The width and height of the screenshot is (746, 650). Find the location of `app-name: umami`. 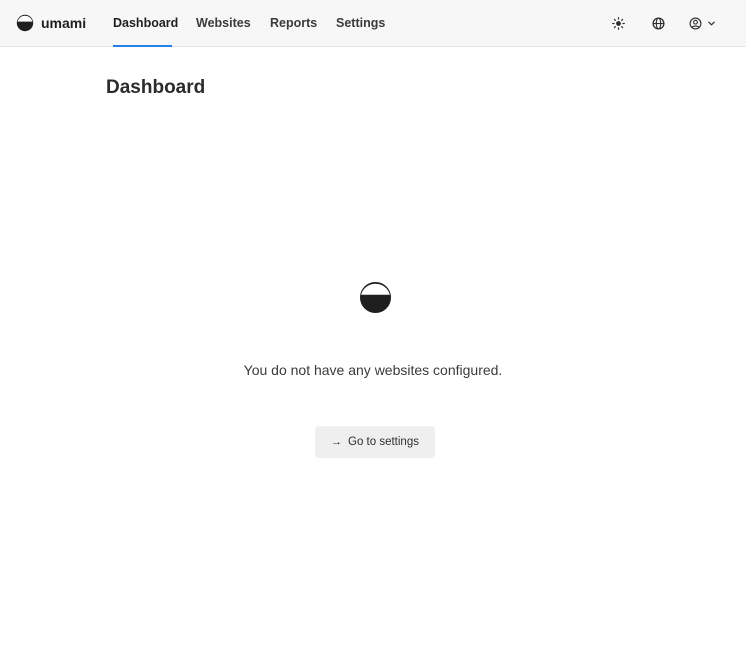

app-name: umami is located at coordinates (64, 23).